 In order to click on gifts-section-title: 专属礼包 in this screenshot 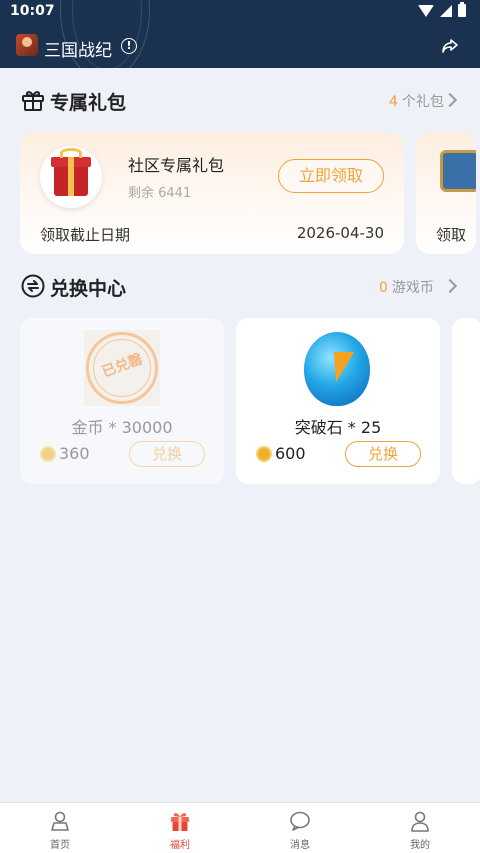, I will do `click(88, 103)`.